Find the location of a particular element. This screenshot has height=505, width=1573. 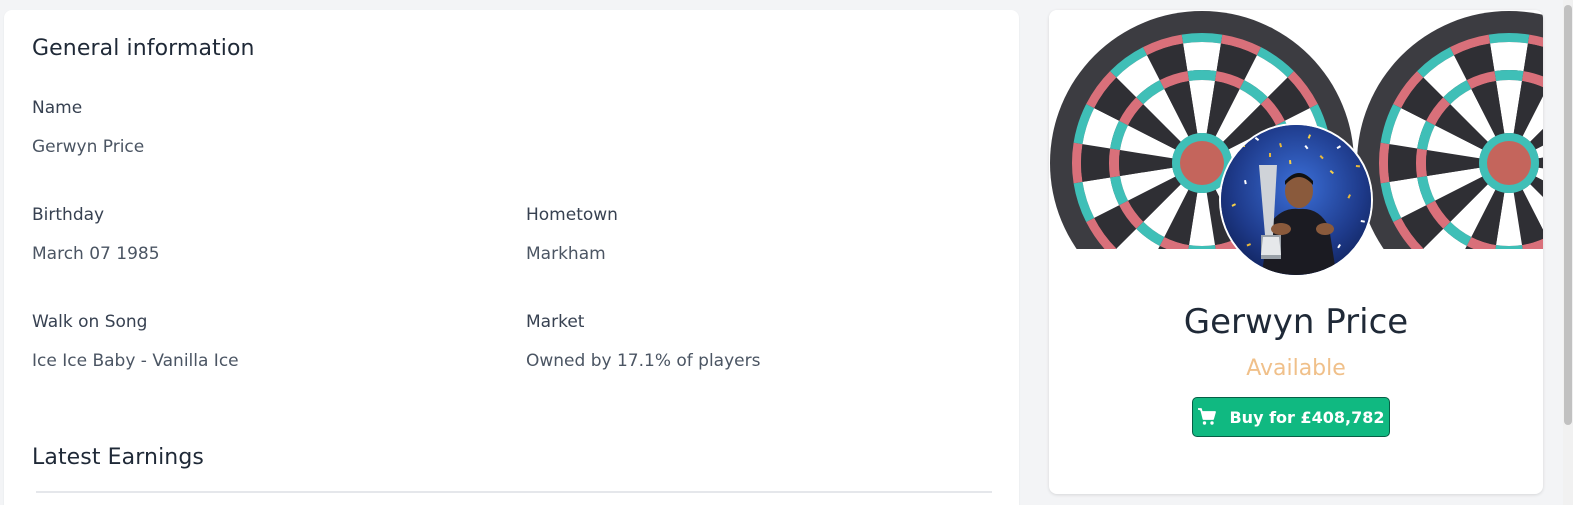

buy-player-button: Buy for £408,782 is located at coordinates (1291, 417).